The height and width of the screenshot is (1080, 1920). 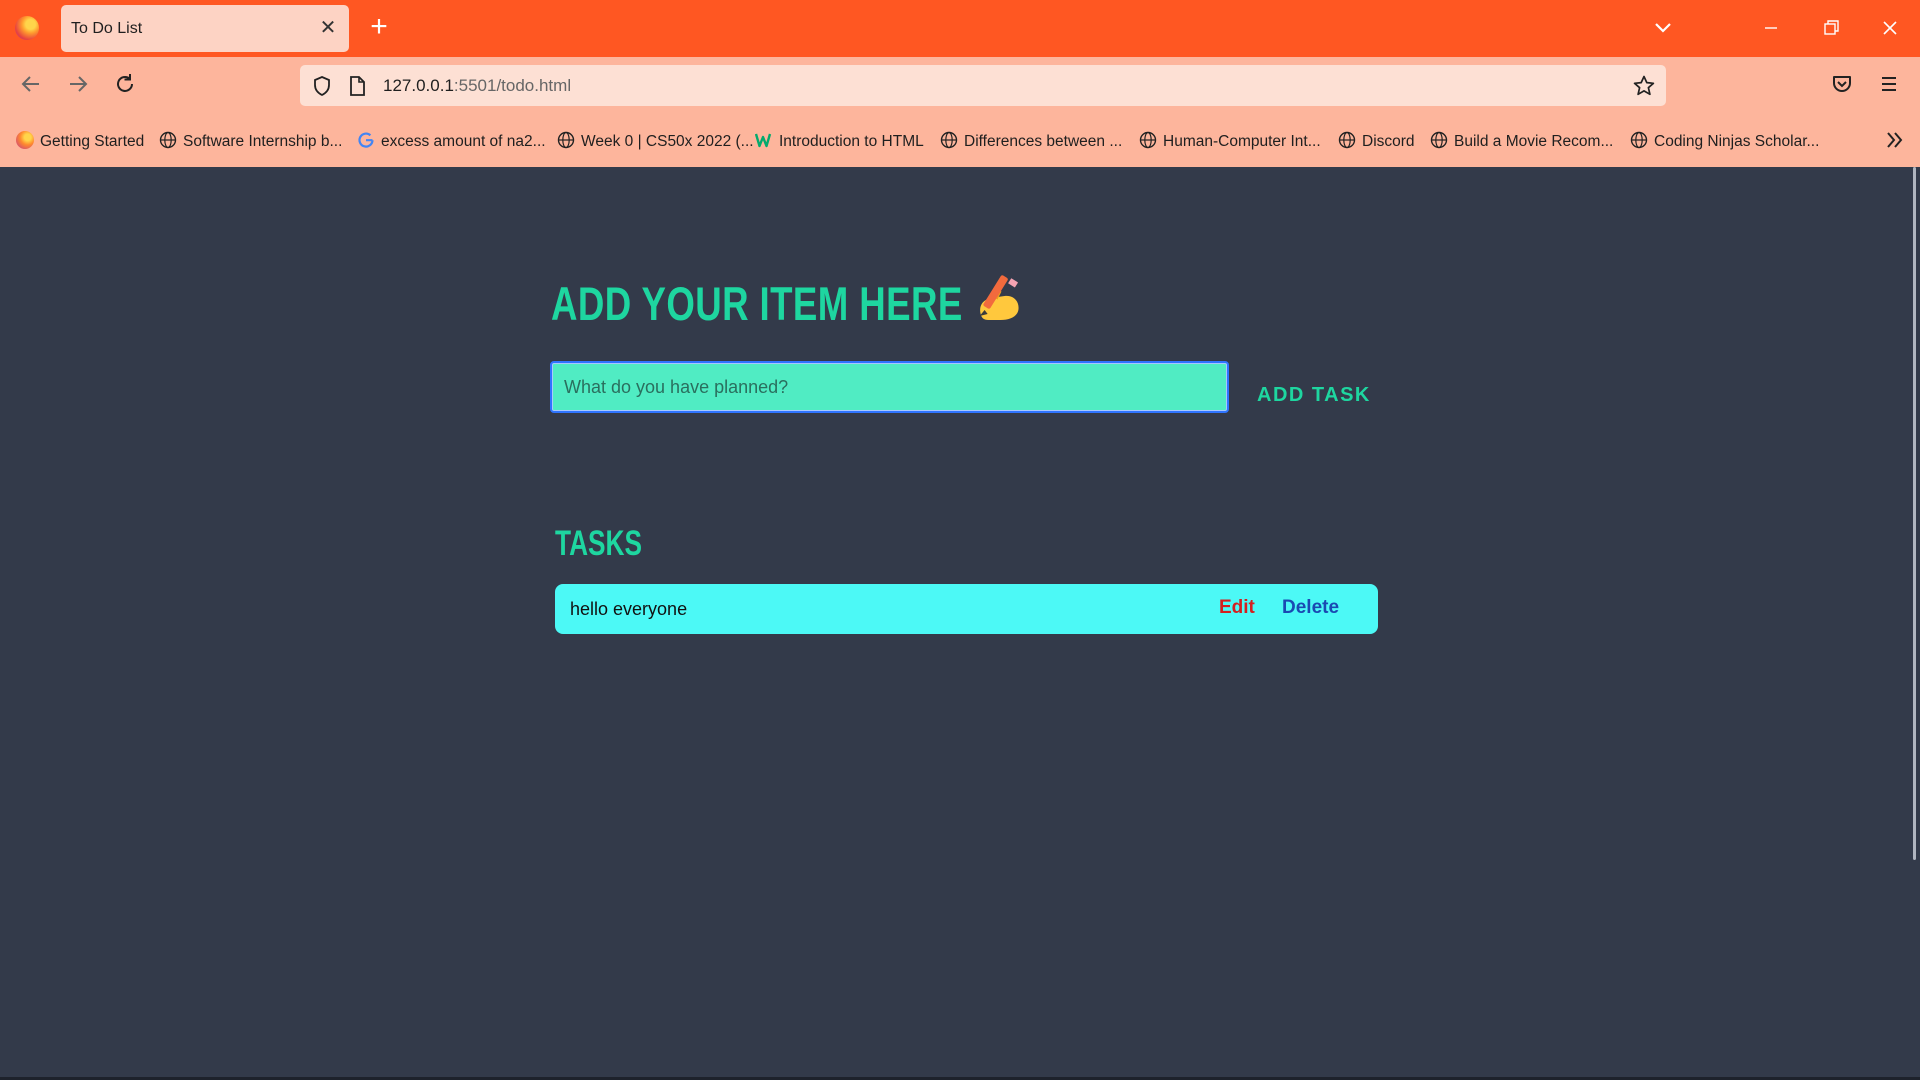 What do you see at coordinates (999, 297) in the screenshot?
I see `writing-hand-icon` at bounding box center [999, 297].